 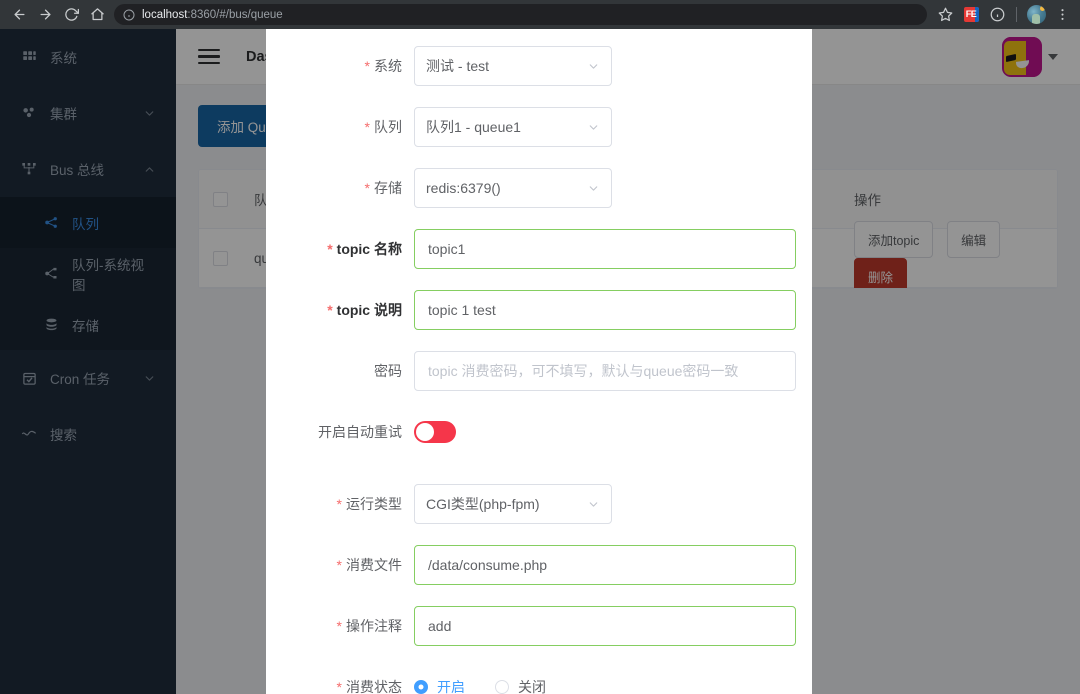 I want to click on field-queue: * 队列 队列1 - queue1, so click(x=528, y=127).